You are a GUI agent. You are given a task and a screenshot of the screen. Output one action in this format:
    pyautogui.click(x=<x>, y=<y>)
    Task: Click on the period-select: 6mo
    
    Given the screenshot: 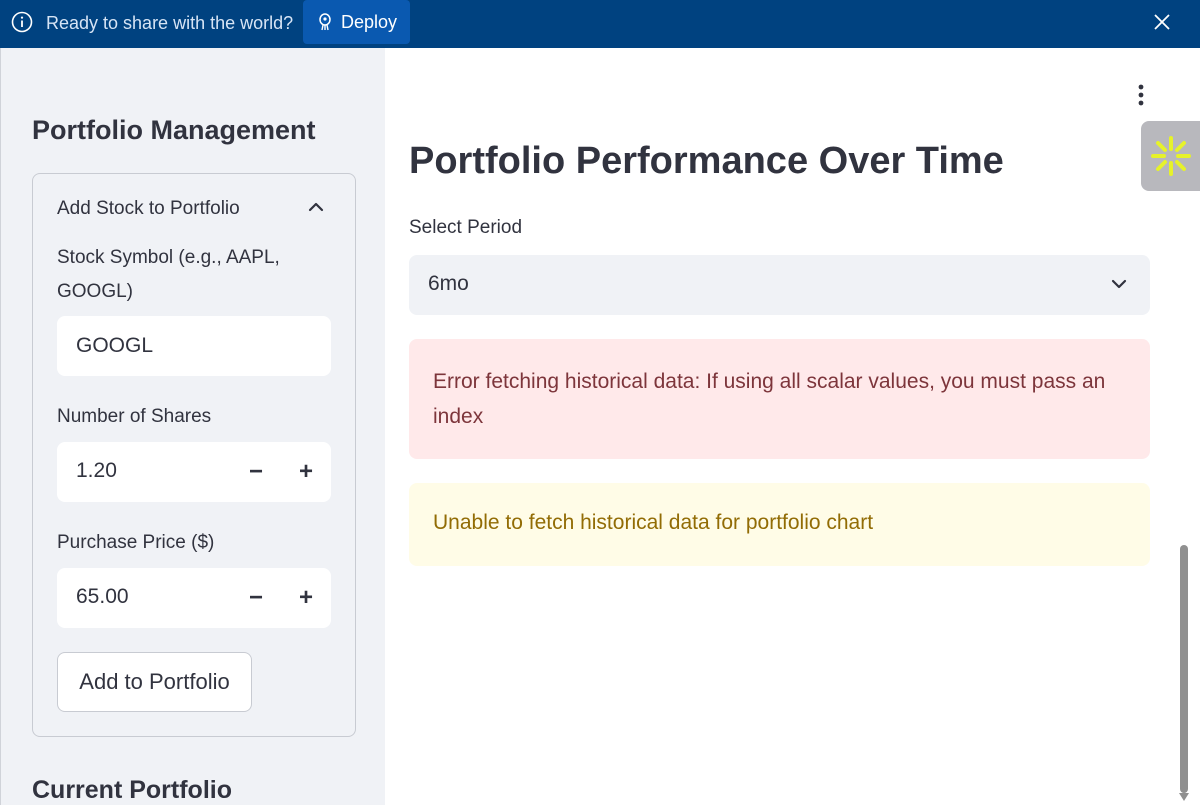 What is the action you would take?
    pyautogui.click(x=779, y=285)
    